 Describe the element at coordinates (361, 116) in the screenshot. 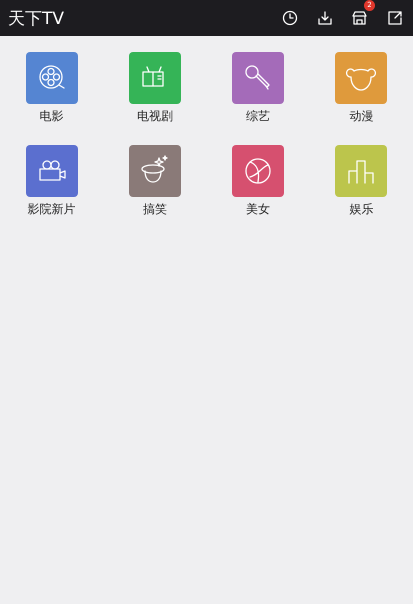

I see `category-label: 动漫` at that location.